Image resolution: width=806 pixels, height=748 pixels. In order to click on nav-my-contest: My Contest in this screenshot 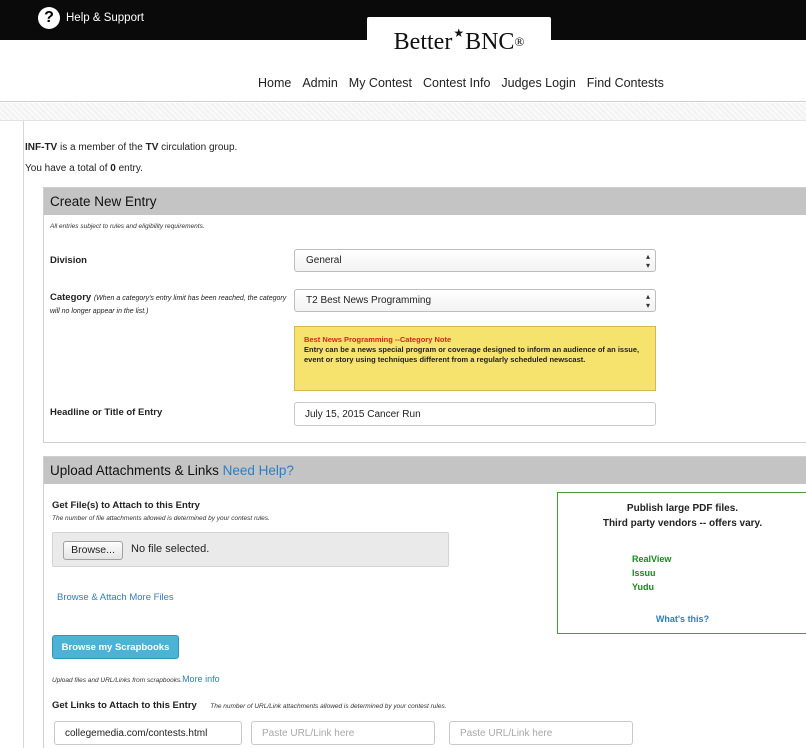, I will do `click(380, 83)`.